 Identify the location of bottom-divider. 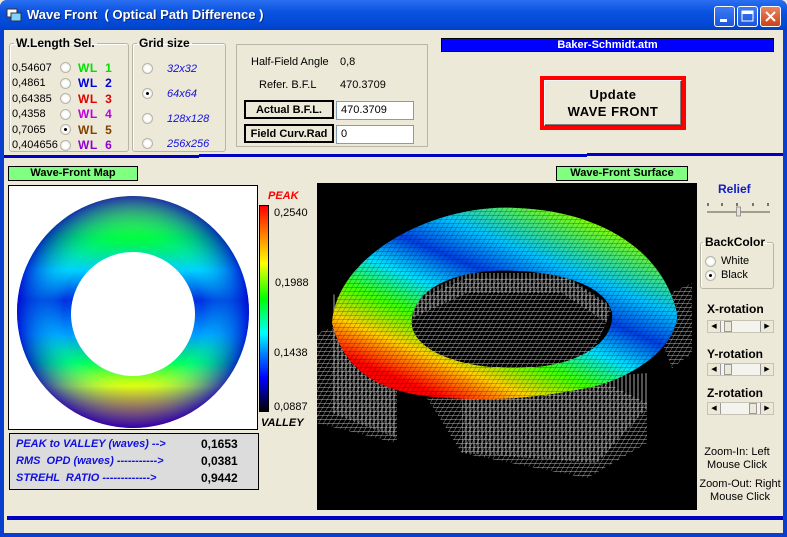
(395, 518).